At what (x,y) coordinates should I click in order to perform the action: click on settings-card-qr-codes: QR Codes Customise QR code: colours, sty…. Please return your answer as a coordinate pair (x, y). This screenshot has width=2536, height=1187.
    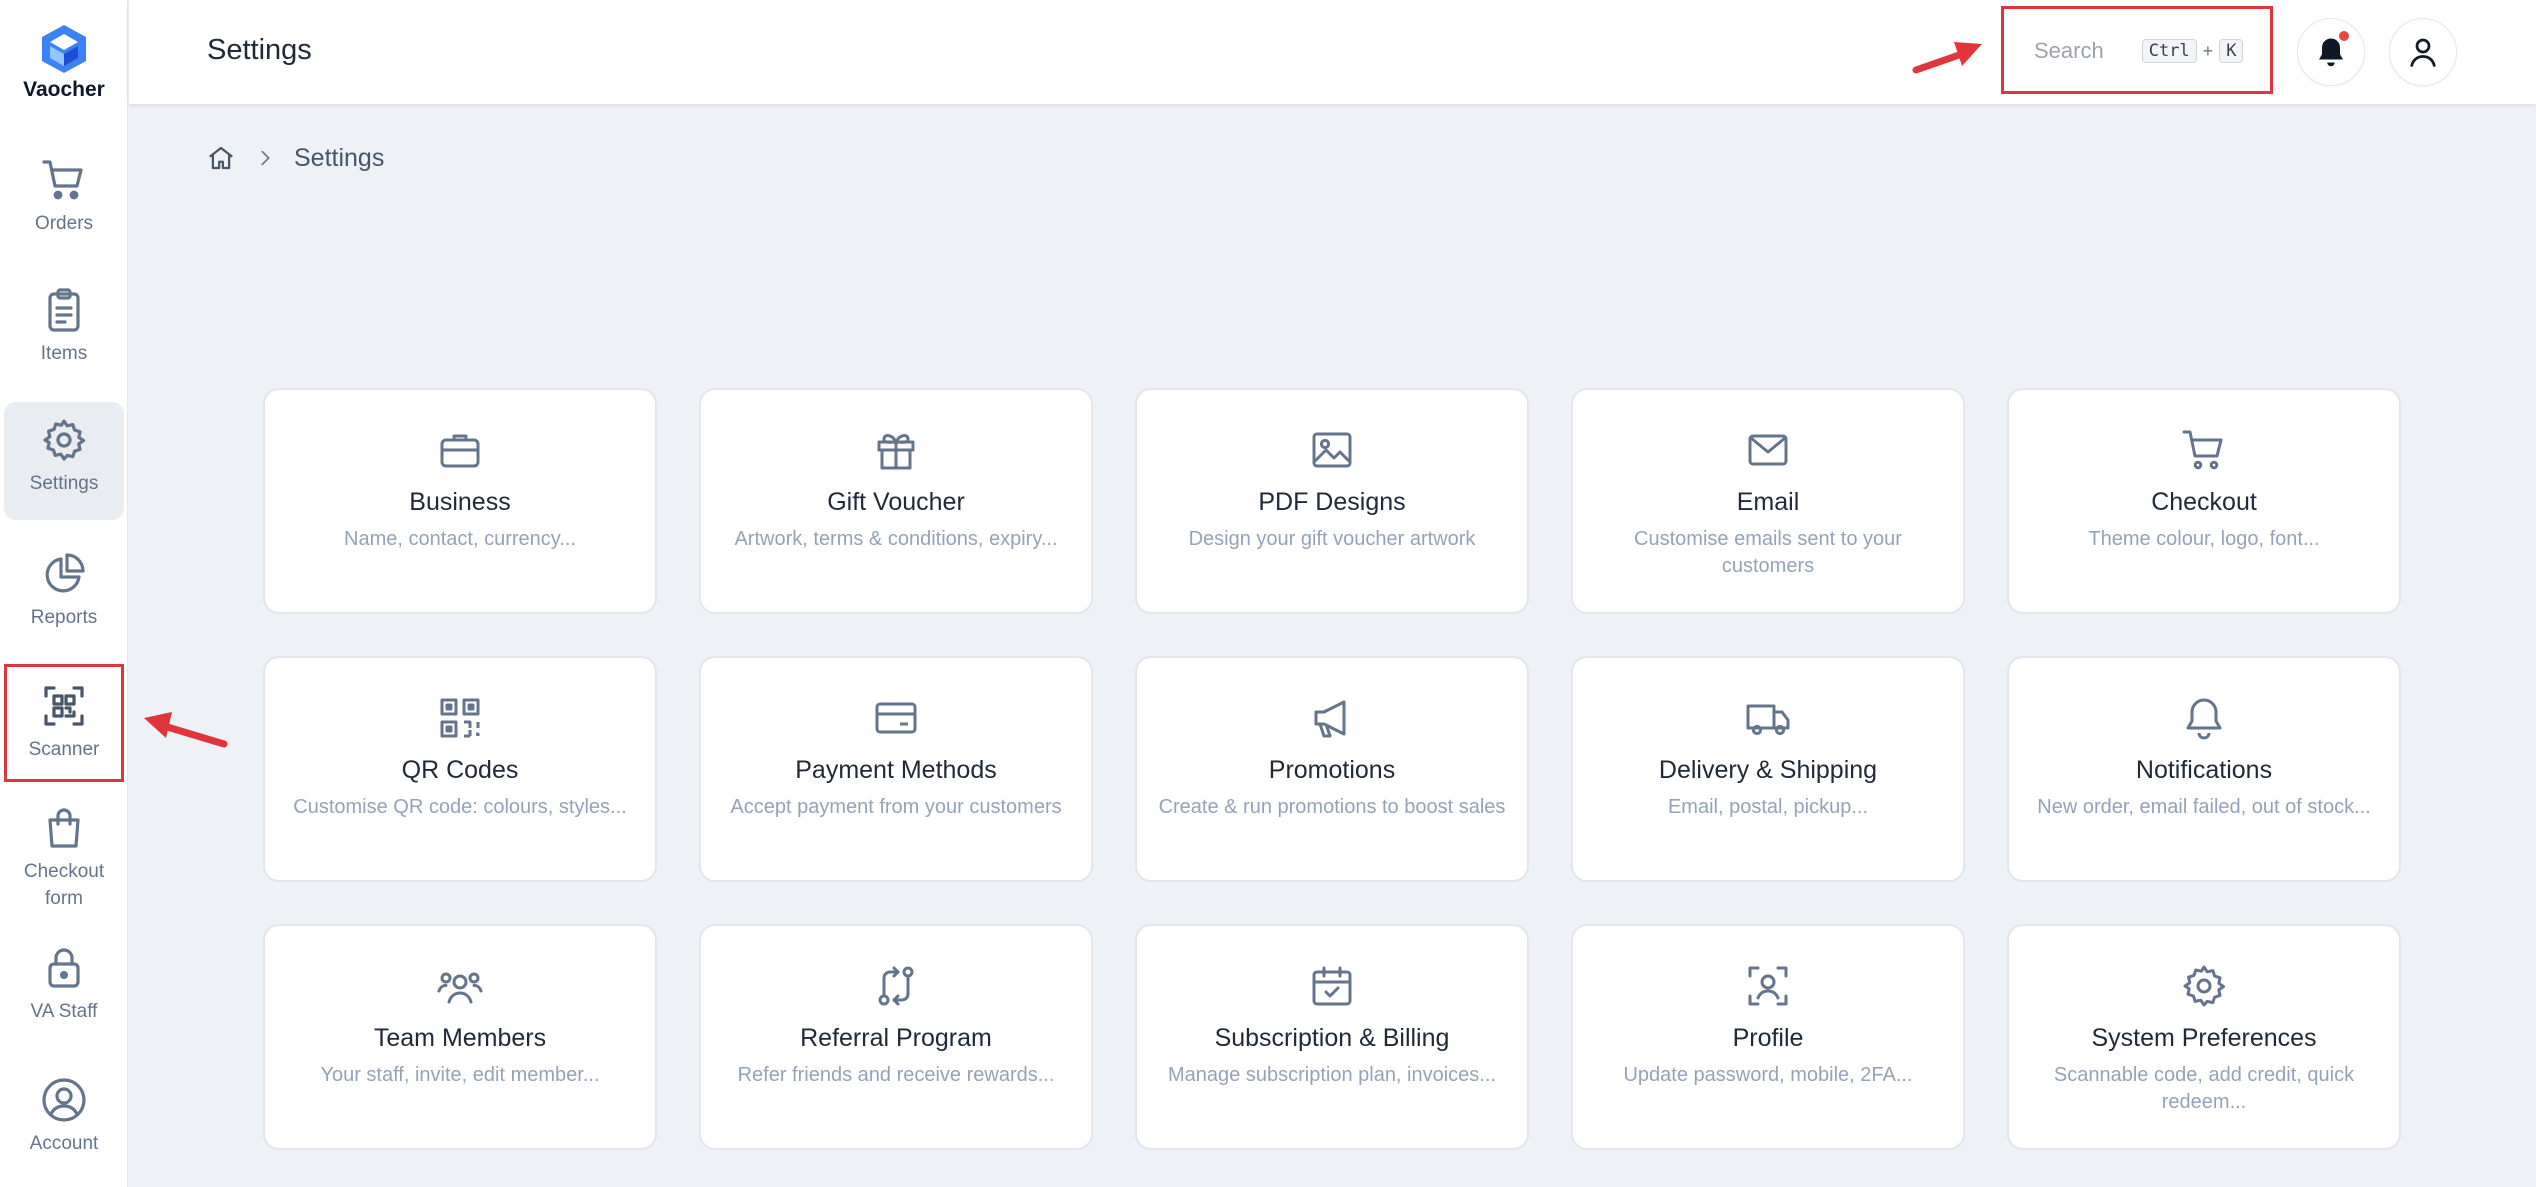
    Looking at the image, I should click on (460, 769).